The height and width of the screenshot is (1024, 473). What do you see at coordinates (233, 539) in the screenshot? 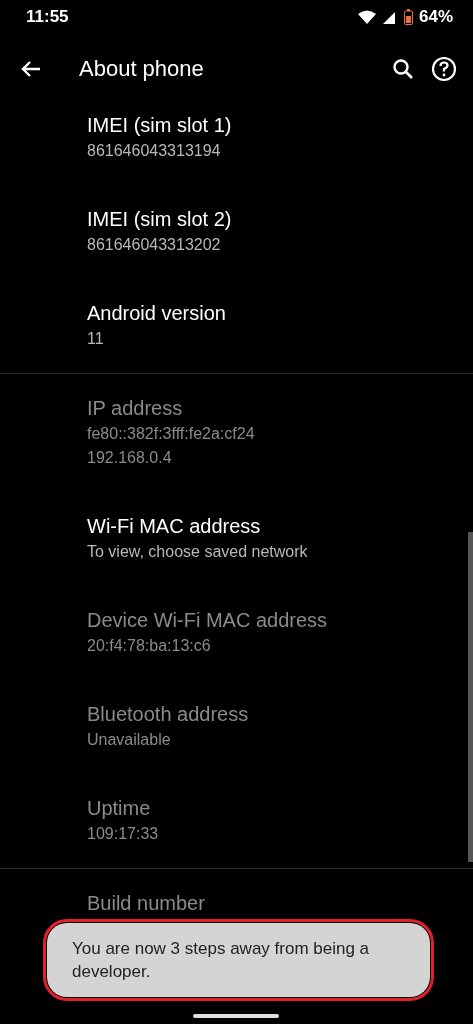
I see `settings-item: Wi-Fi MAC address To view, choose saved network` at bounding box center [233, 539].